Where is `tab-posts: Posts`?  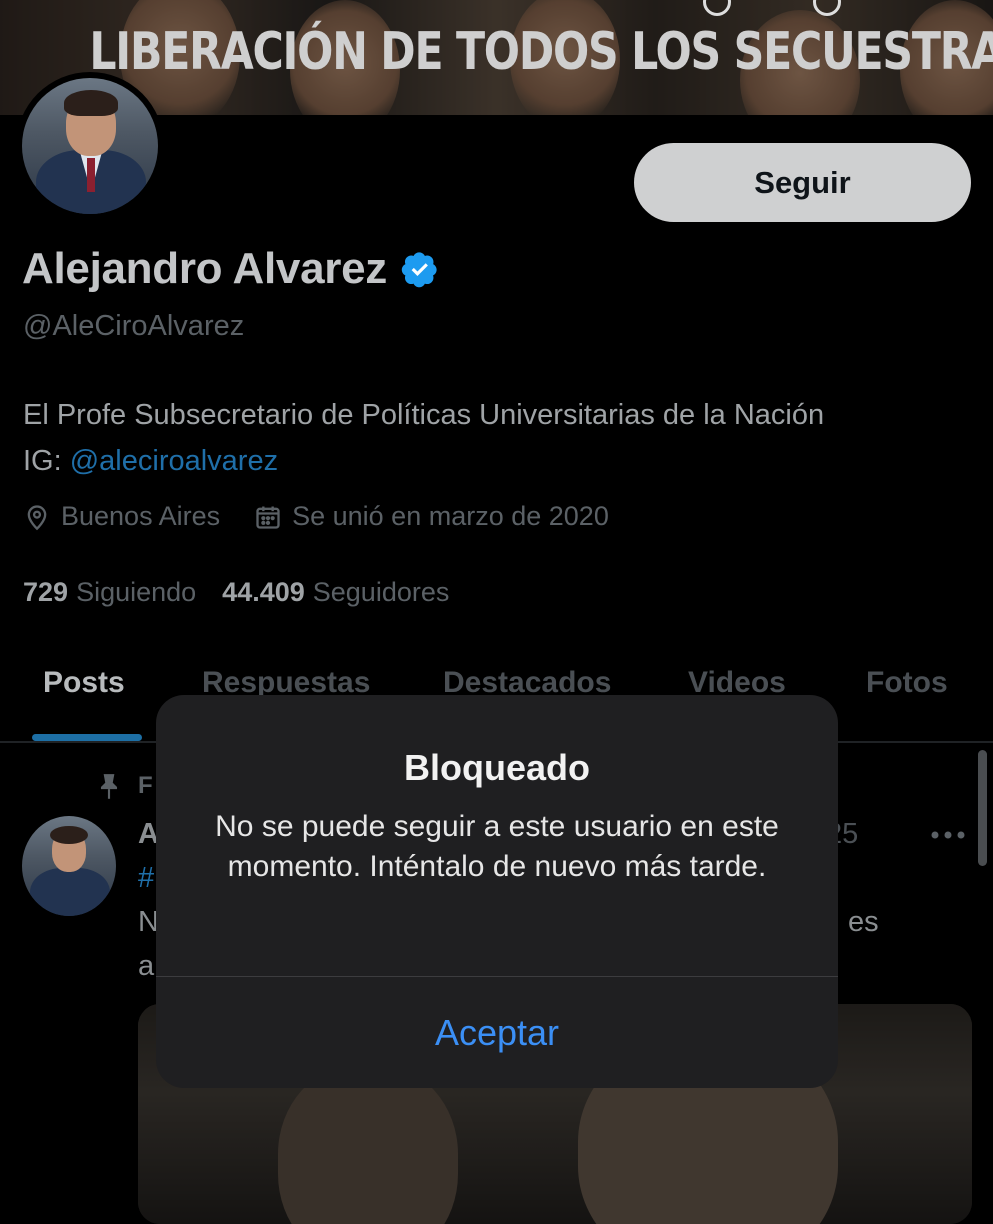 tab-posts: Posts is located at coordinates (84, 683).